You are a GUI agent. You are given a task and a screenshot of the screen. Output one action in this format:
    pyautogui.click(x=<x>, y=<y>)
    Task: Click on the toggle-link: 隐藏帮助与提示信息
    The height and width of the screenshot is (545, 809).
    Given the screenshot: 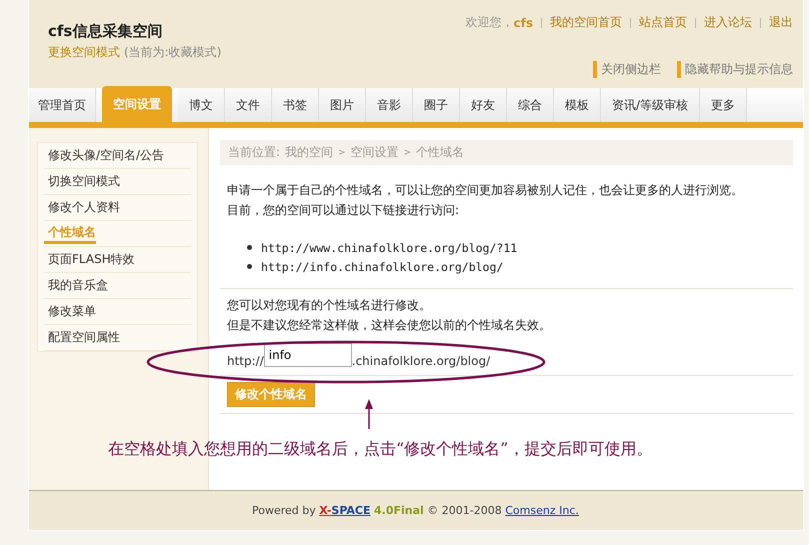 What is the action you would take?
    pyautogui.click(x=735, y=69)
    